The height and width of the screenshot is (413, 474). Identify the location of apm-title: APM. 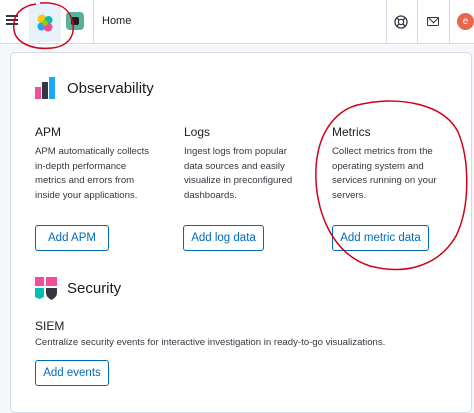
(48, 132).